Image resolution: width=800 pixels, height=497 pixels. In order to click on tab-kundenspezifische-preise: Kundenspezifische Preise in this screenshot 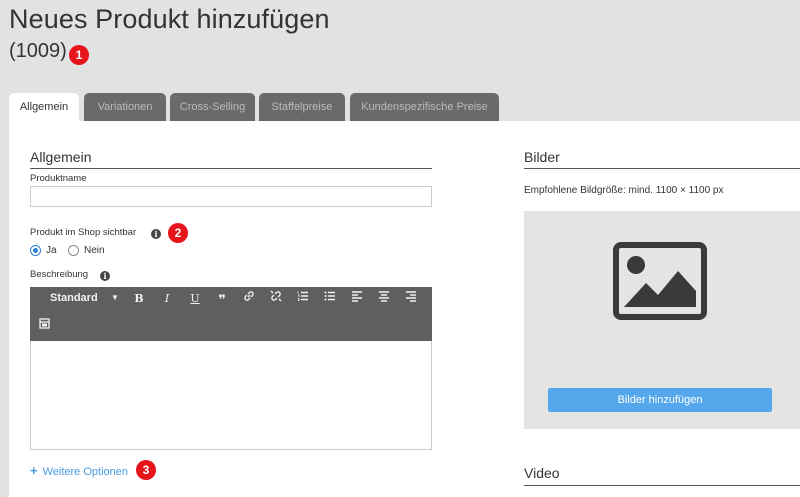, I will do `click(424, 107)`.